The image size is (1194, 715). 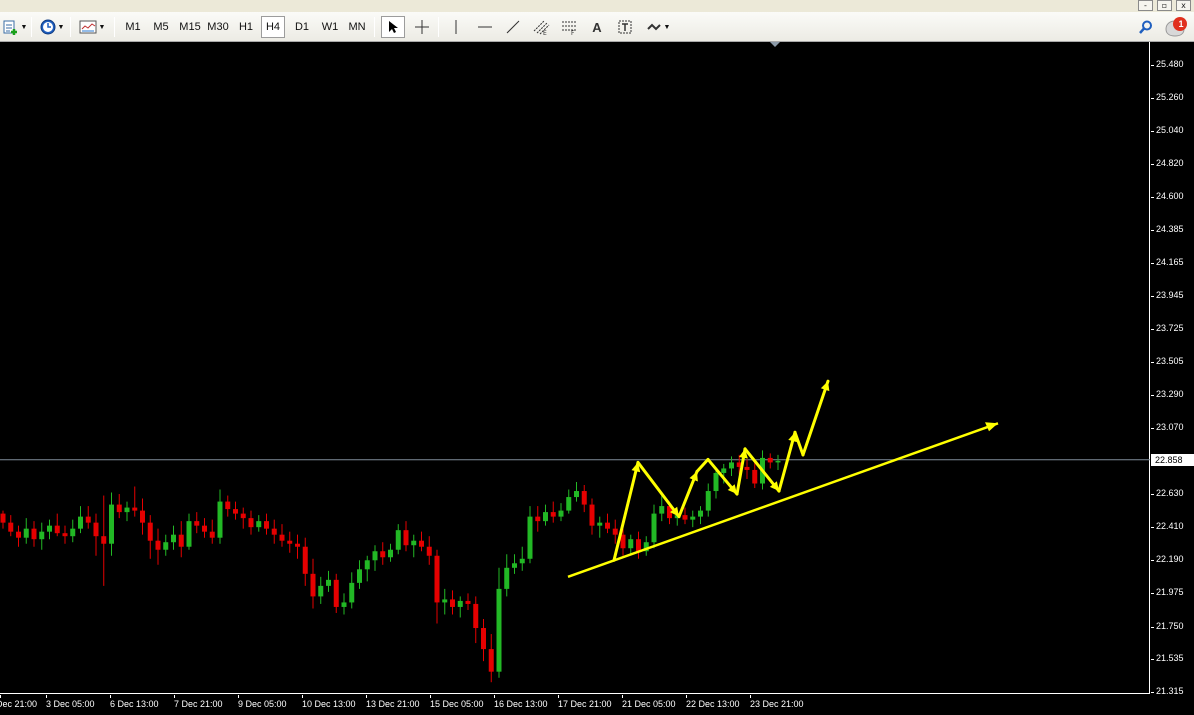 I want to click on price-label: 25.260, so click(x=1170, y=97).